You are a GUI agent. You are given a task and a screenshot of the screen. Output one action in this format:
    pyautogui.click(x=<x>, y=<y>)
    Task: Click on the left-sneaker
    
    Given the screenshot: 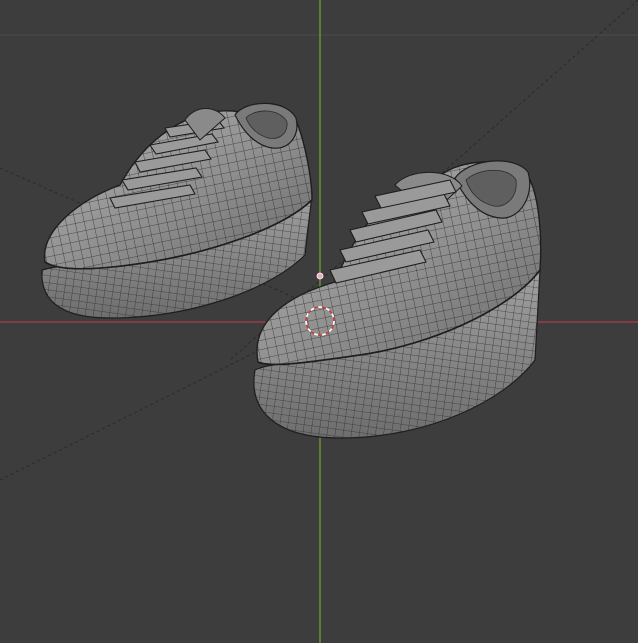 What is the action you would take?
    pyautogui.click(x=177, y=210)
    